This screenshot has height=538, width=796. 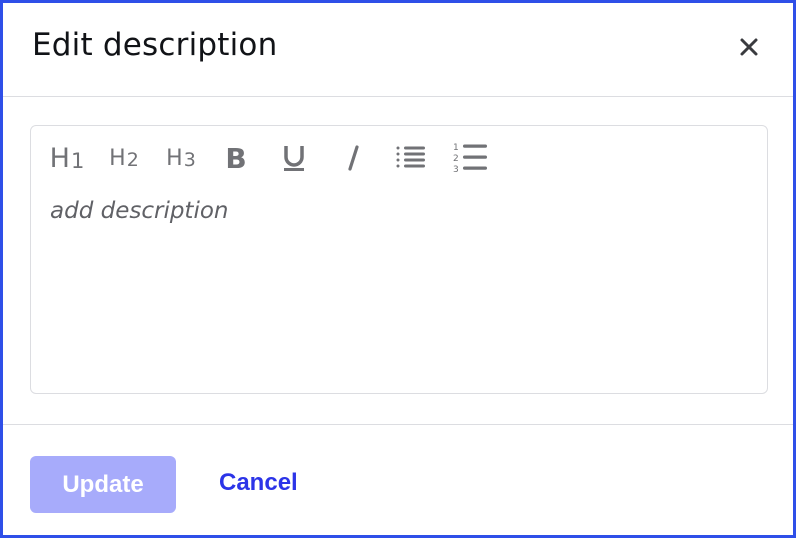 I want to click on underline-button, so click(x=294, y=158).